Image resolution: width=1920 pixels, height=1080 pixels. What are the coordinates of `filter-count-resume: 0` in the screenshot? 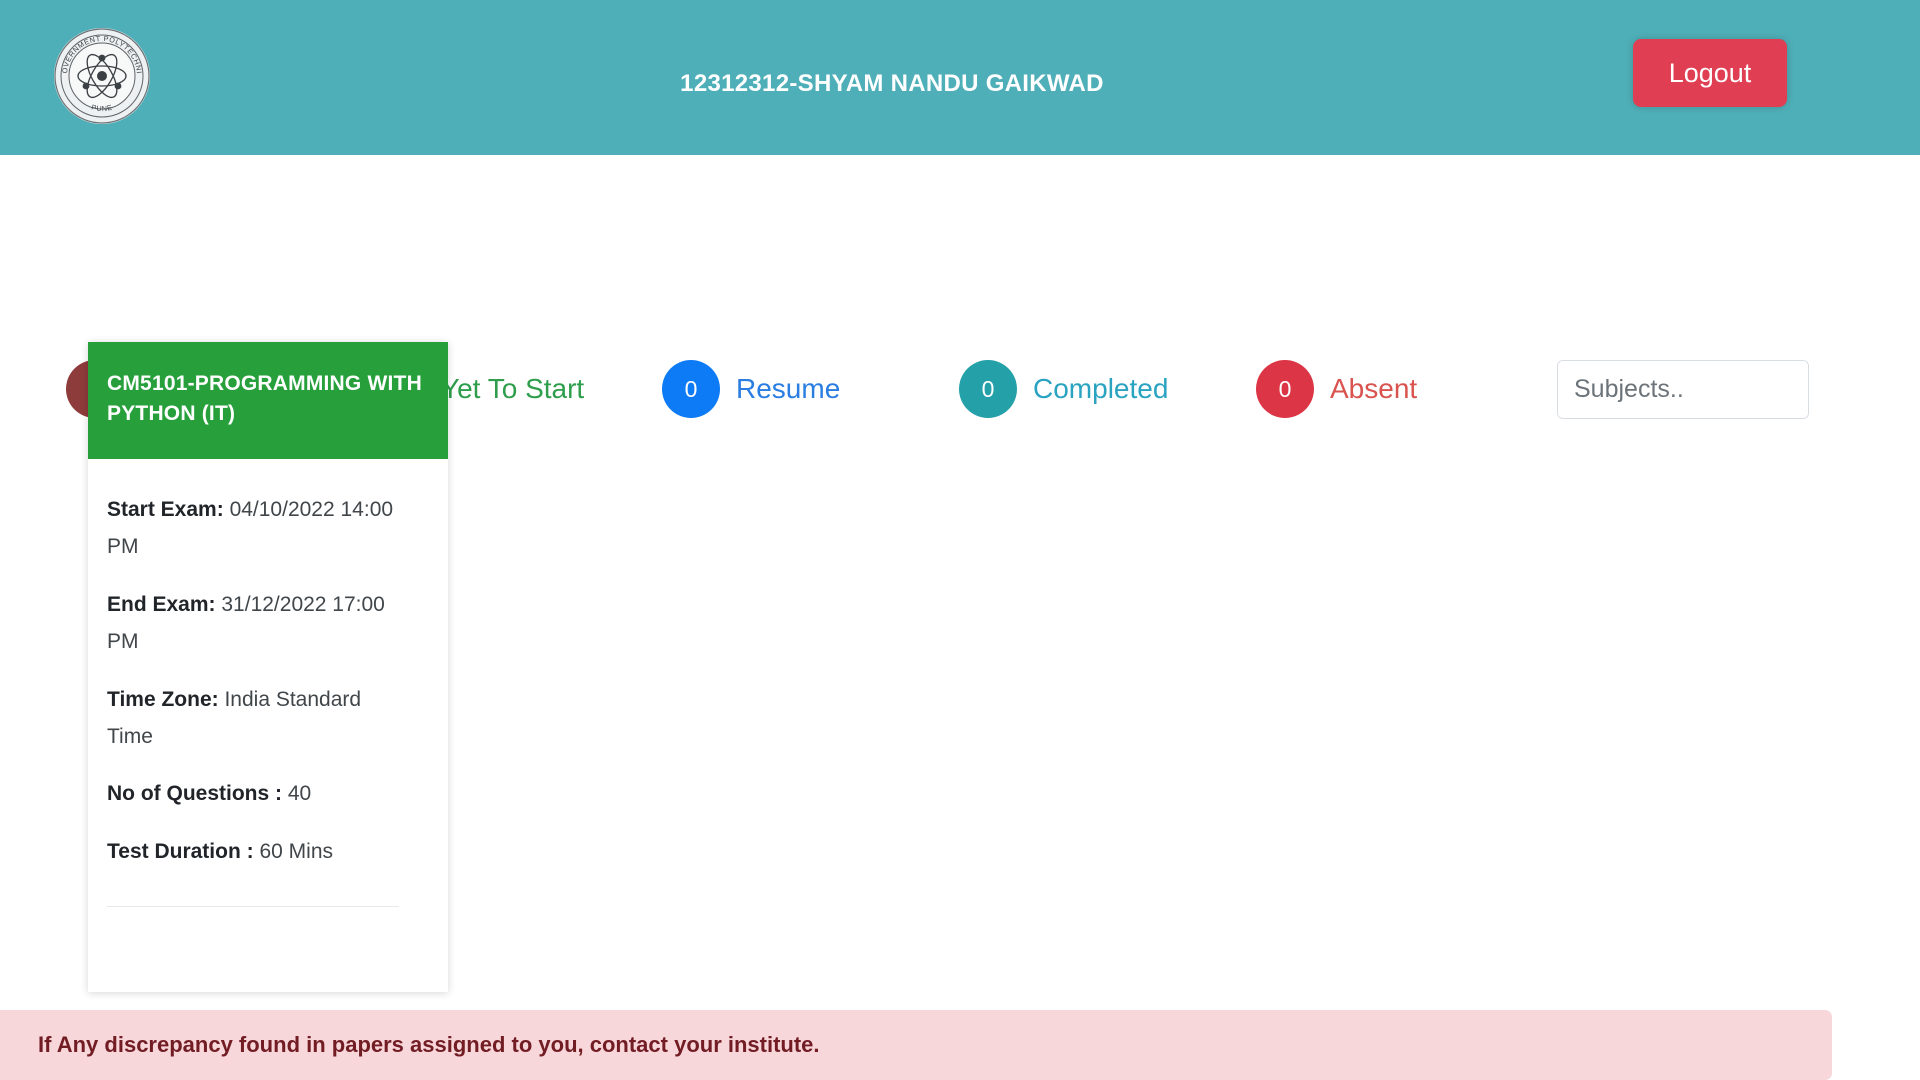 It's located at (691, 389).